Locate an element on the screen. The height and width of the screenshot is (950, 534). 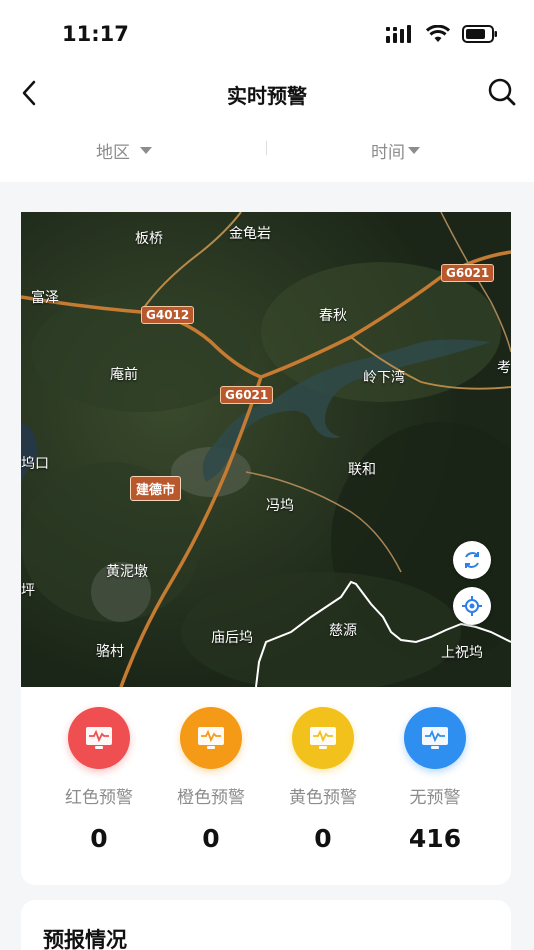
forecast-card: 预报情况 is located at coordinates (266, 925).